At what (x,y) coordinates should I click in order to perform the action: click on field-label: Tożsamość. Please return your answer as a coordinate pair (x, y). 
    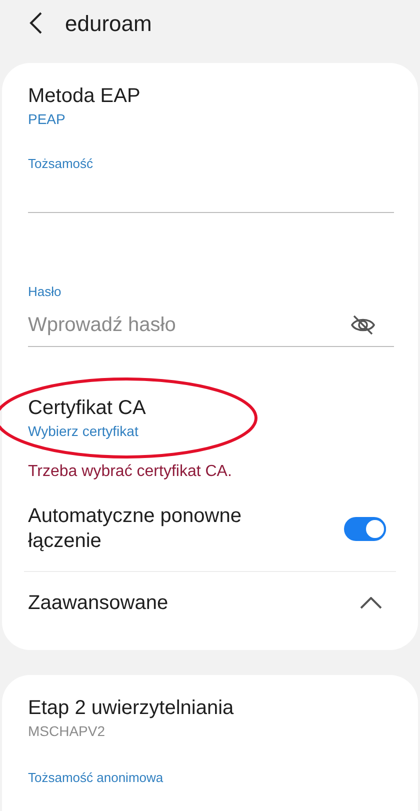
    Looking at the image, I should click on (61, 164).